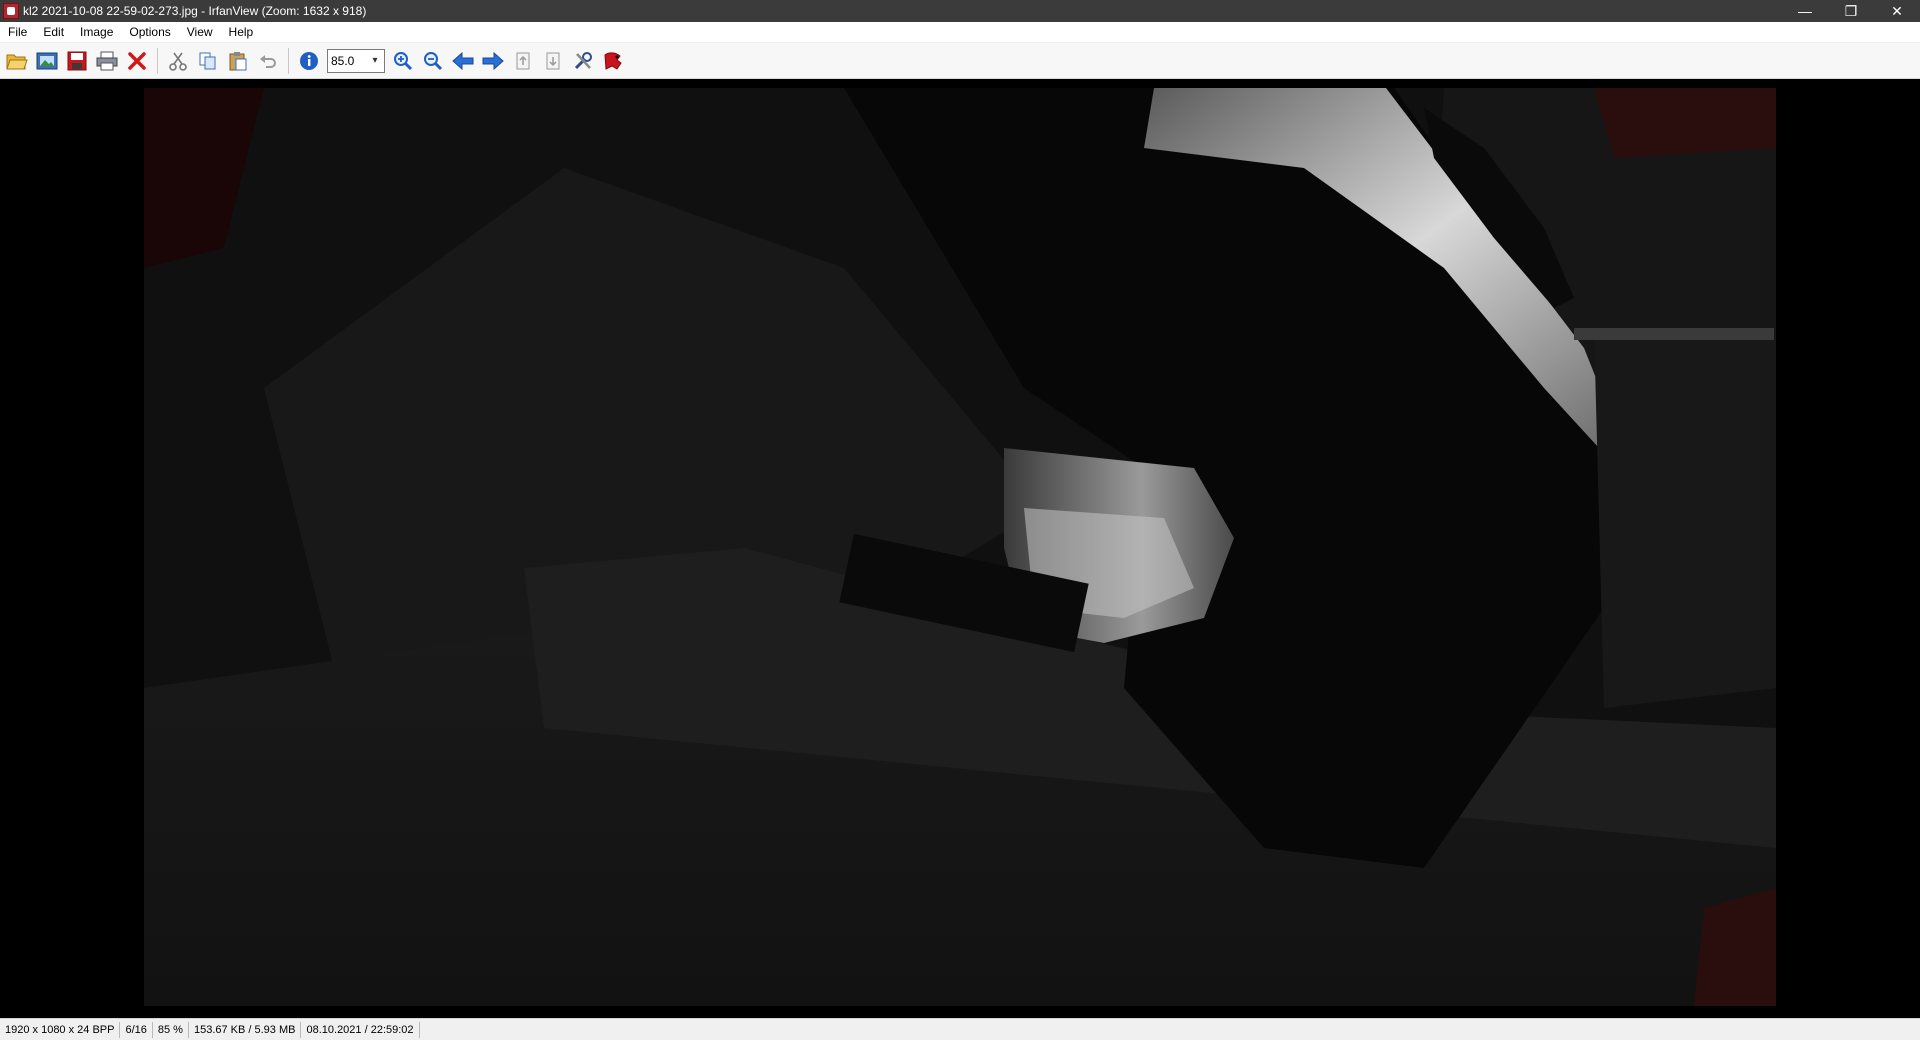  I want to click on previous-arrow-icon, so click(463, 60).